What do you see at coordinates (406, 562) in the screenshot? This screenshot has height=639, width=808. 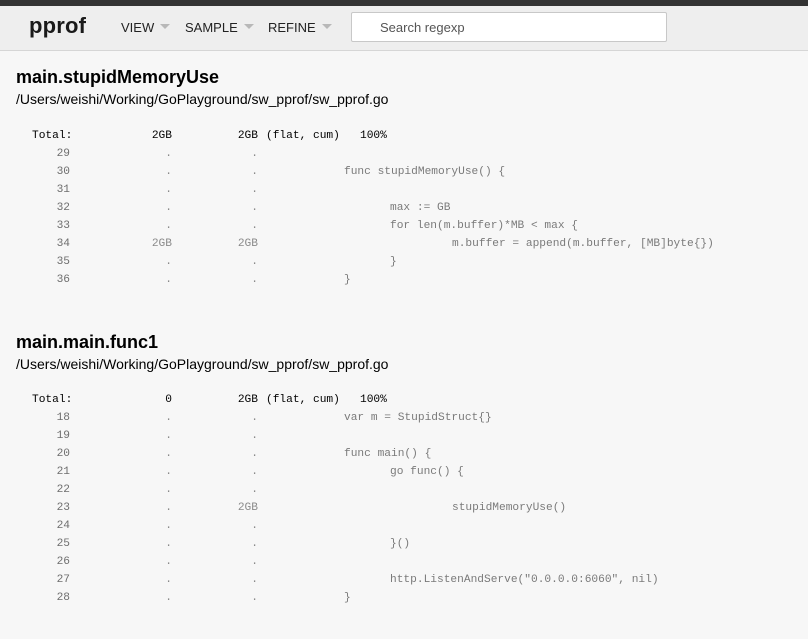 I see `source-line: 26..` at bounding box center [406, 562].